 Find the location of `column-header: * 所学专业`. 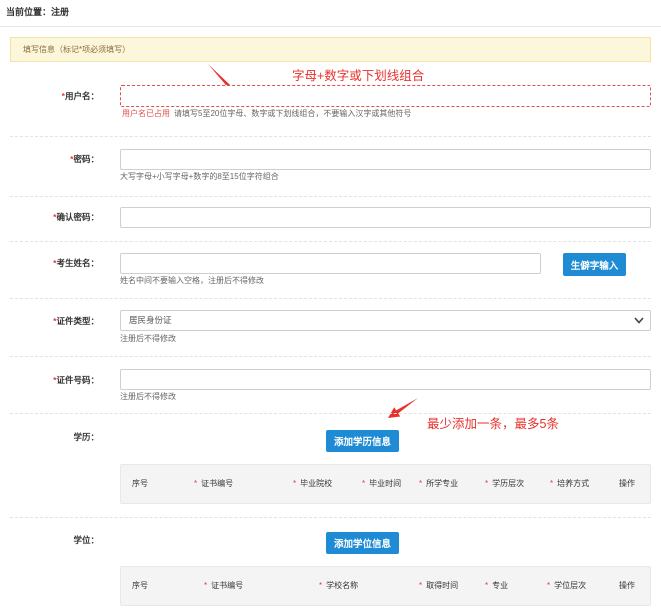

column-header: * 所学专业 is located at coordinates (438, 484).